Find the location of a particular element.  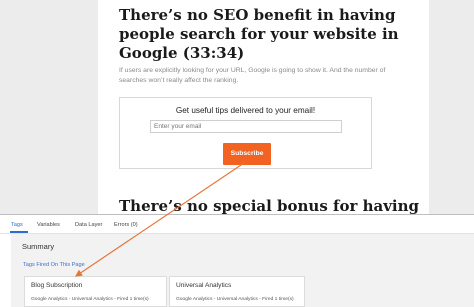

tag-card-title: Blog Subscription is located at coordinates (57, 285).